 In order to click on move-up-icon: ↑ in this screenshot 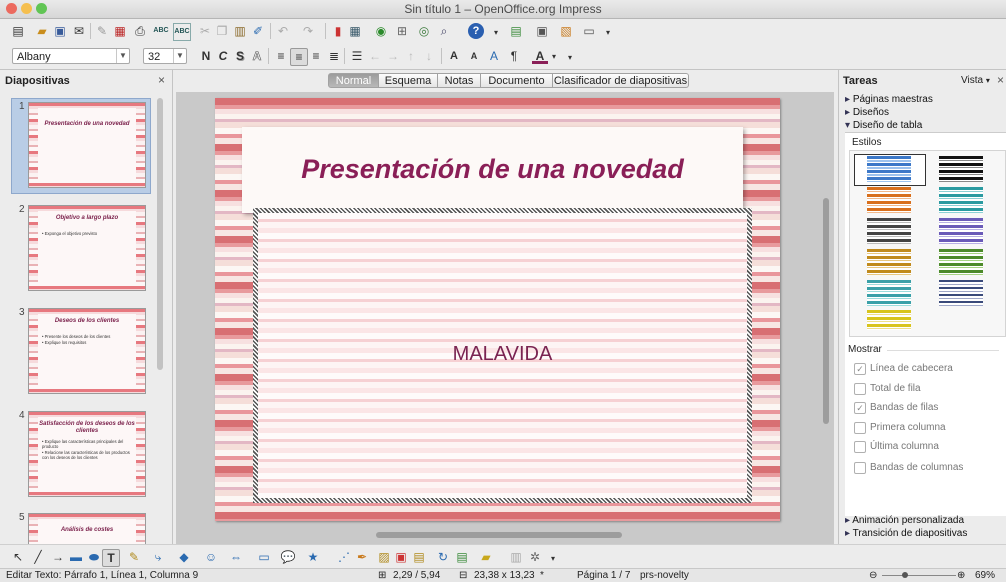, I will do `click(411, 56)`.